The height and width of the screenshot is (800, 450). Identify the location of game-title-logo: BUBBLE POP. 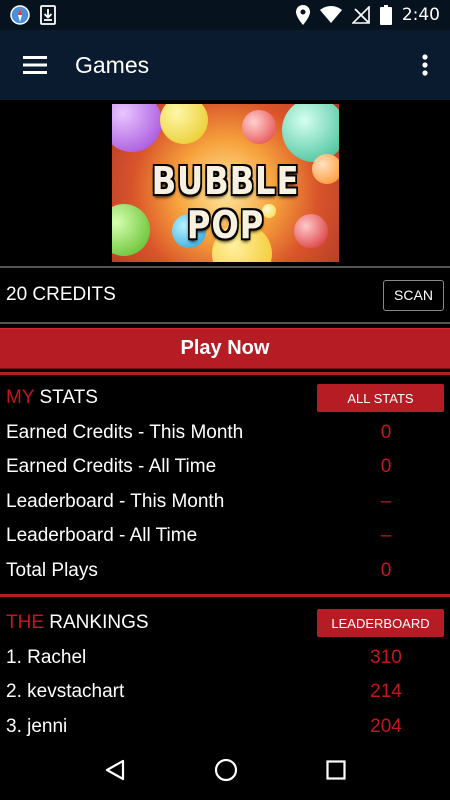
(225, 203).